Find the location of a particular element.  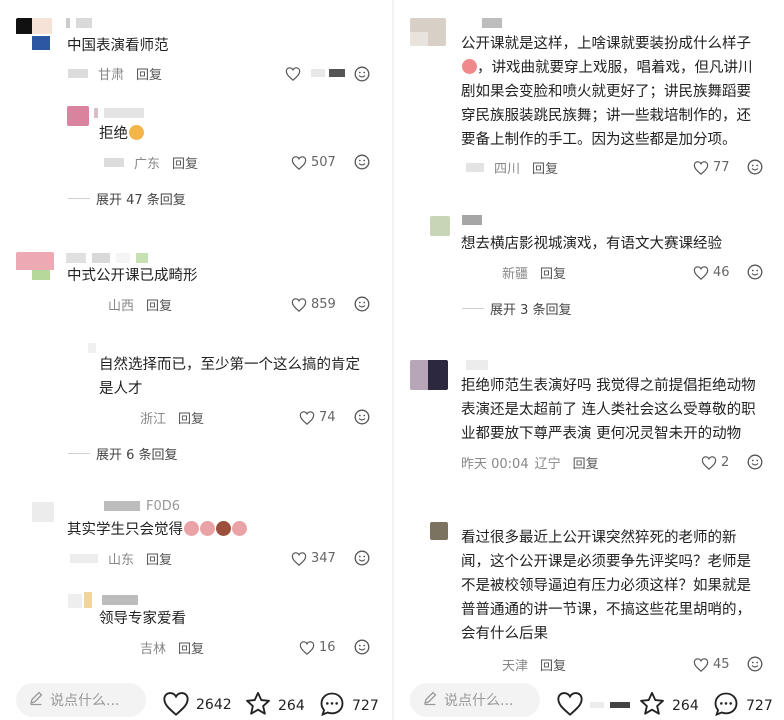

like-button: 507 is located at coordinates (313, 162).